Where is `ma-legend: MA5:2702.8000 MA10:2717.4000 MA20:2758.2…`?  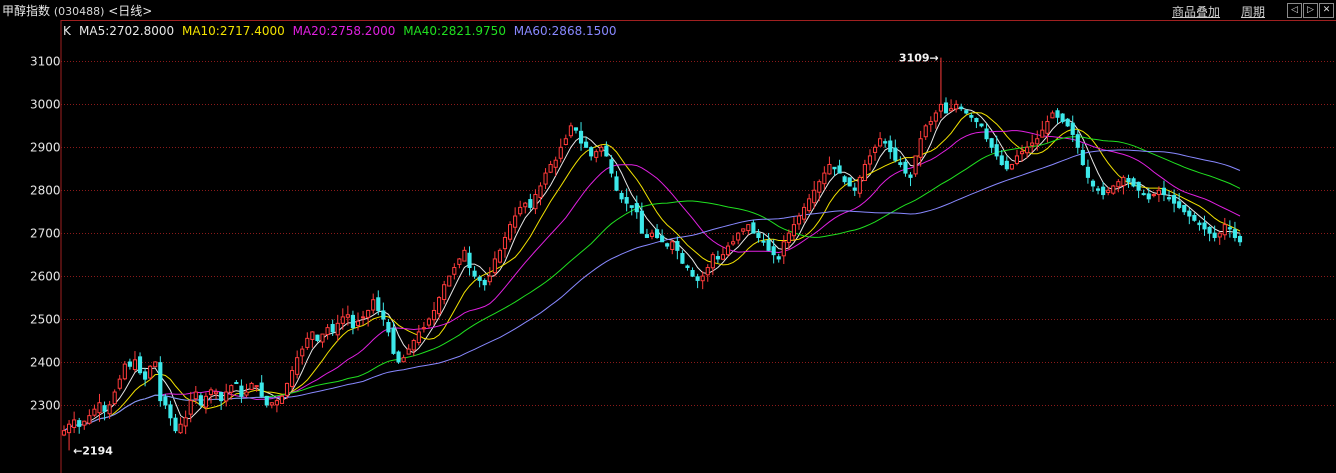
ma-legend: MA5:2702.8000 MA10:2717.4000 MA20:2758.2… is located at coordinates (348, 31).